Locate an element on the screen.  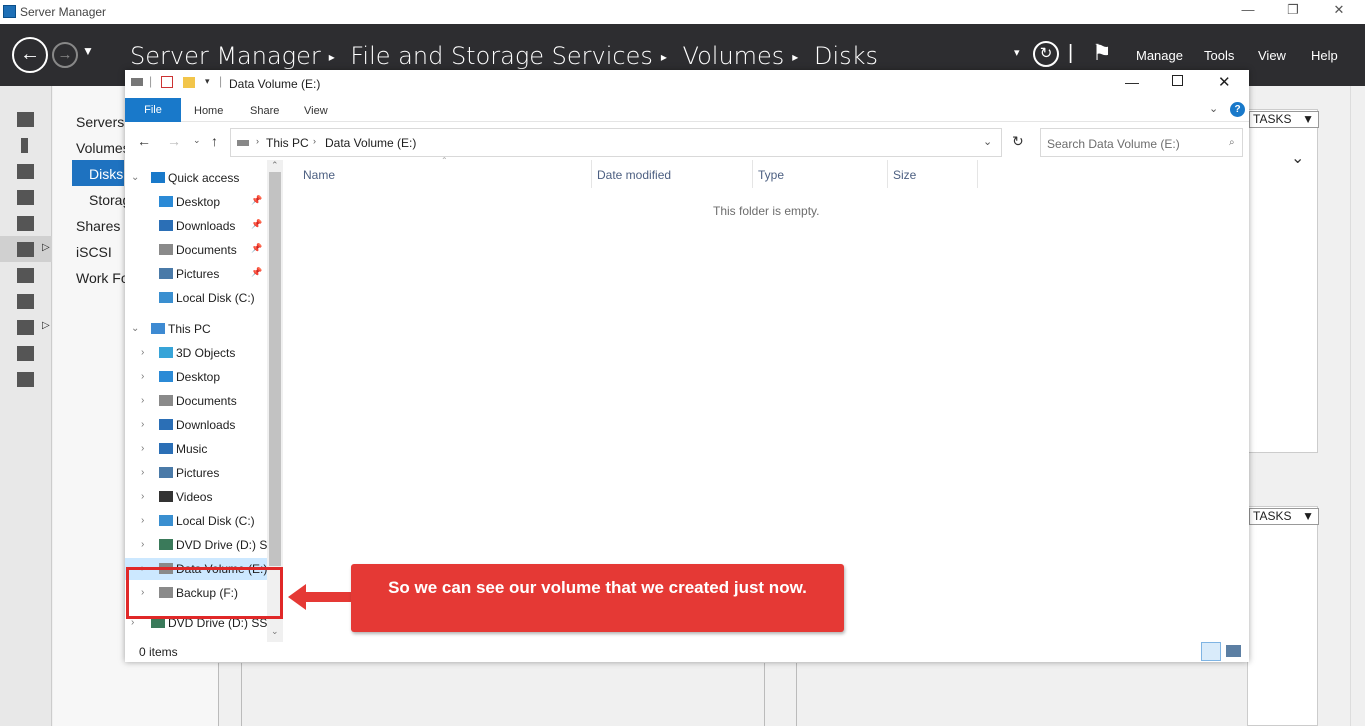
tab-home: Home is located at coordinates (208, 111).